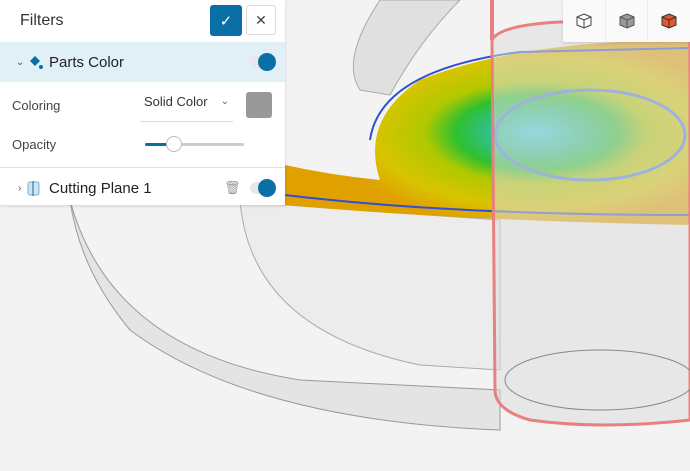 This screenshot has width=690, height=471. Describe the element at coordinates (42, 20) in the screenshot. I see `panel-title: Filters` at that location.